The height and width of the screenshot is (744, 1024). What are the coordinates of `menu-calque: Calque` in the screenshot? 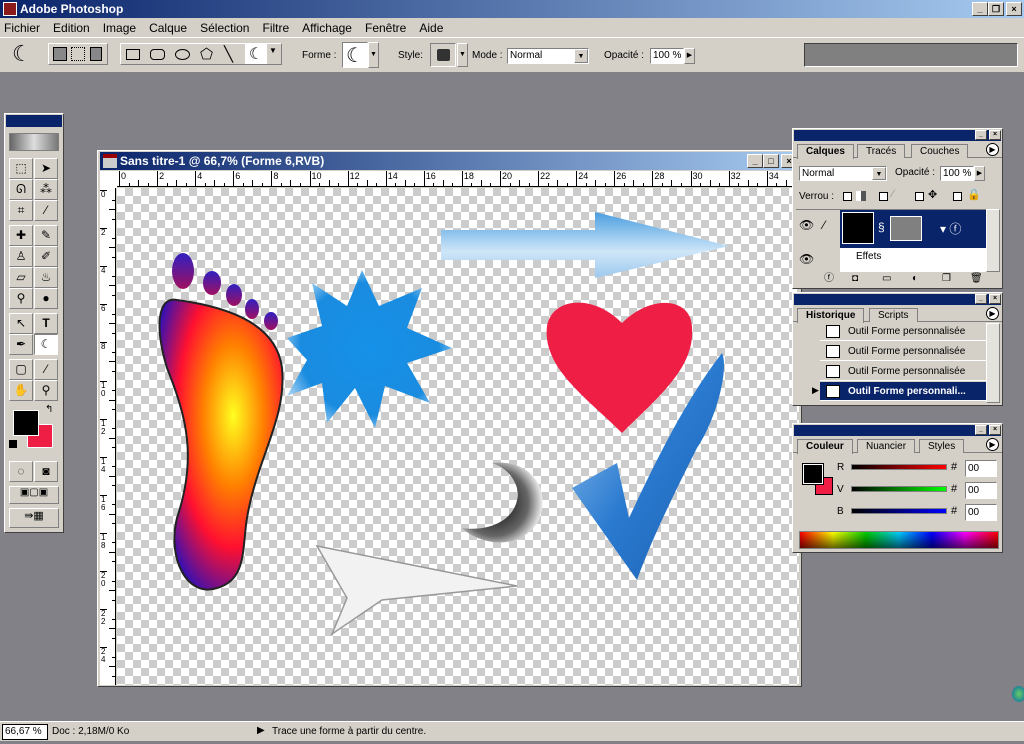 It's located at (168, 28).